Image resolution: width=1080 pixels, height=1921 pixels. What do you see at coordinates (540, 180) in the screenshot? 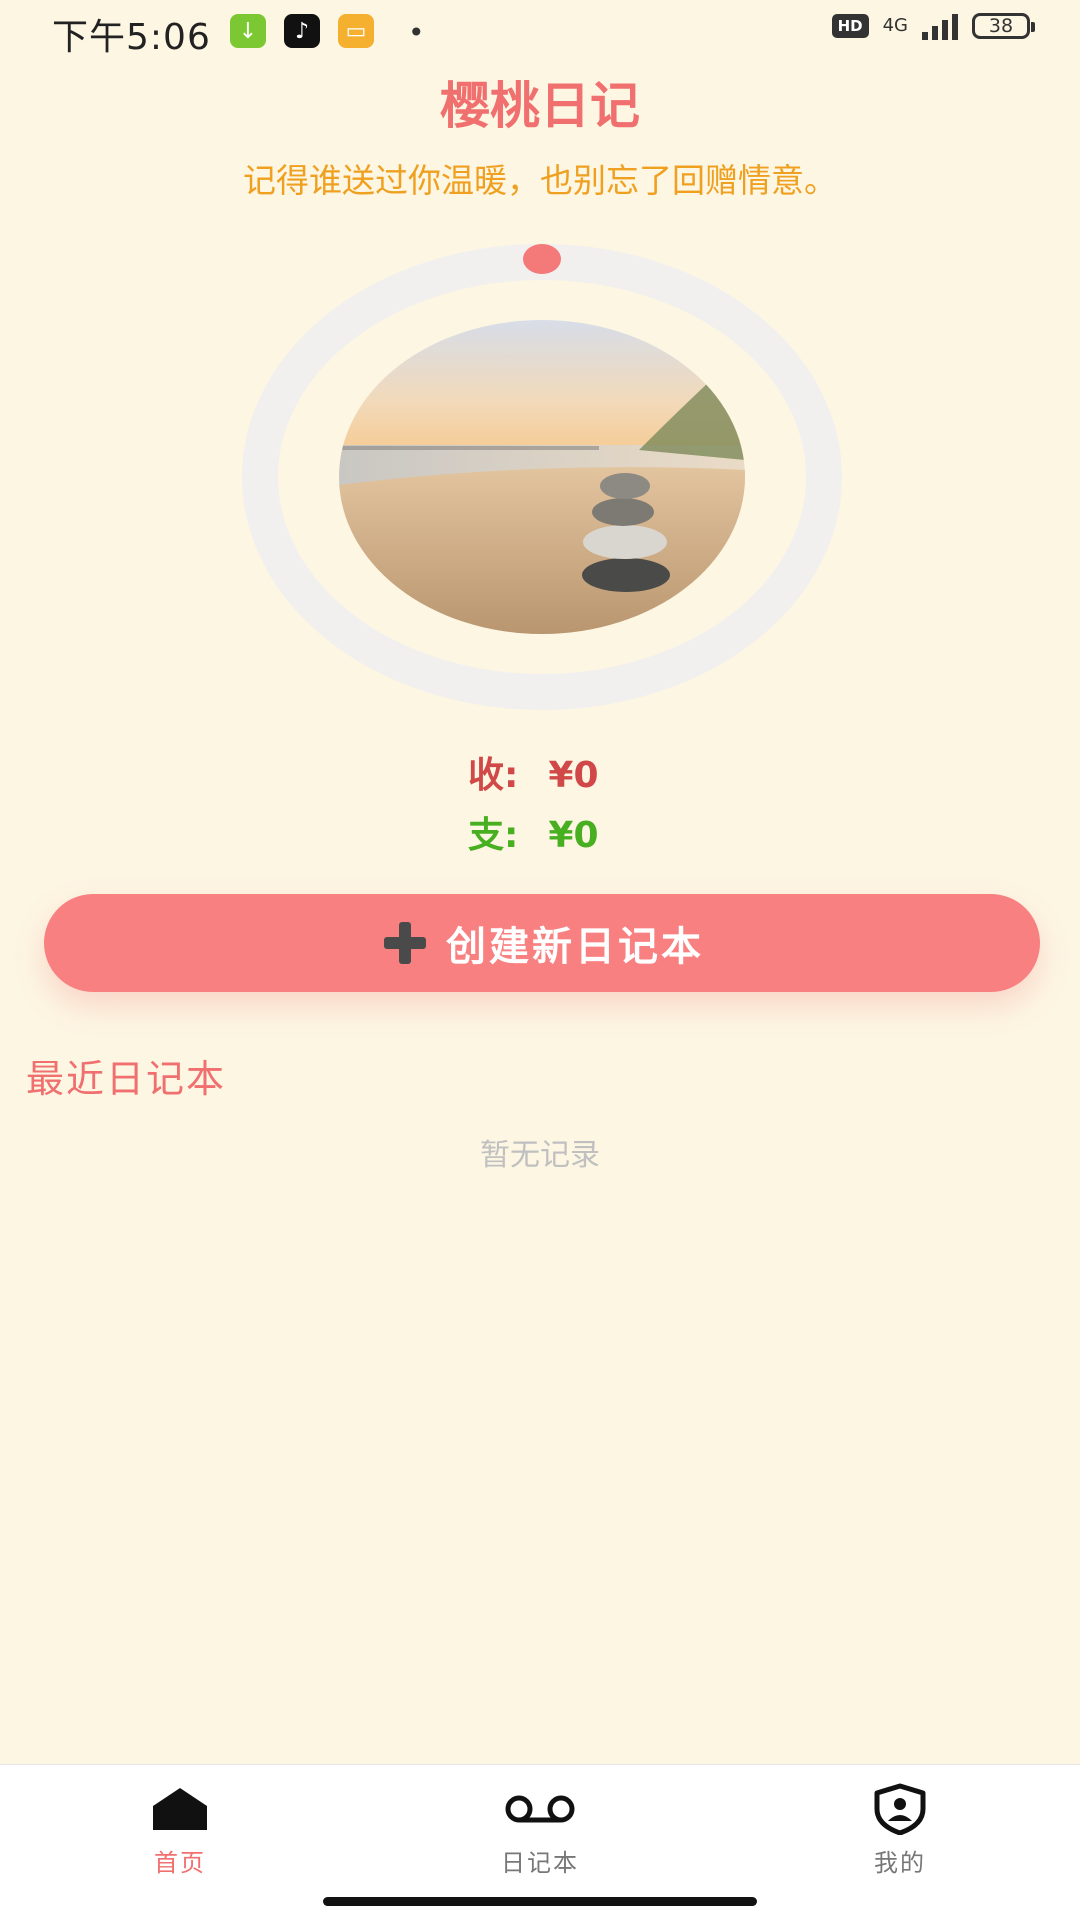
I see `page-subtitle: 记得谁送过你温暖，也别忘了回赠情意。` at bounding box center [540, 180].